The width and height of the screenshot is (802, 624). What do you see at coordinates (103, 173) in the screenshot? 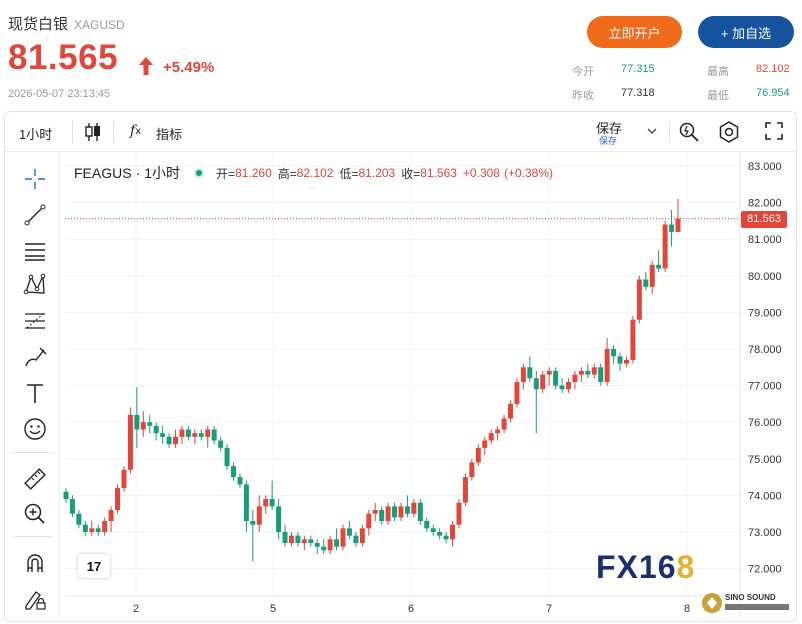
I see `legend-symbol: FEAGUS` at bounding box center [103, 173].